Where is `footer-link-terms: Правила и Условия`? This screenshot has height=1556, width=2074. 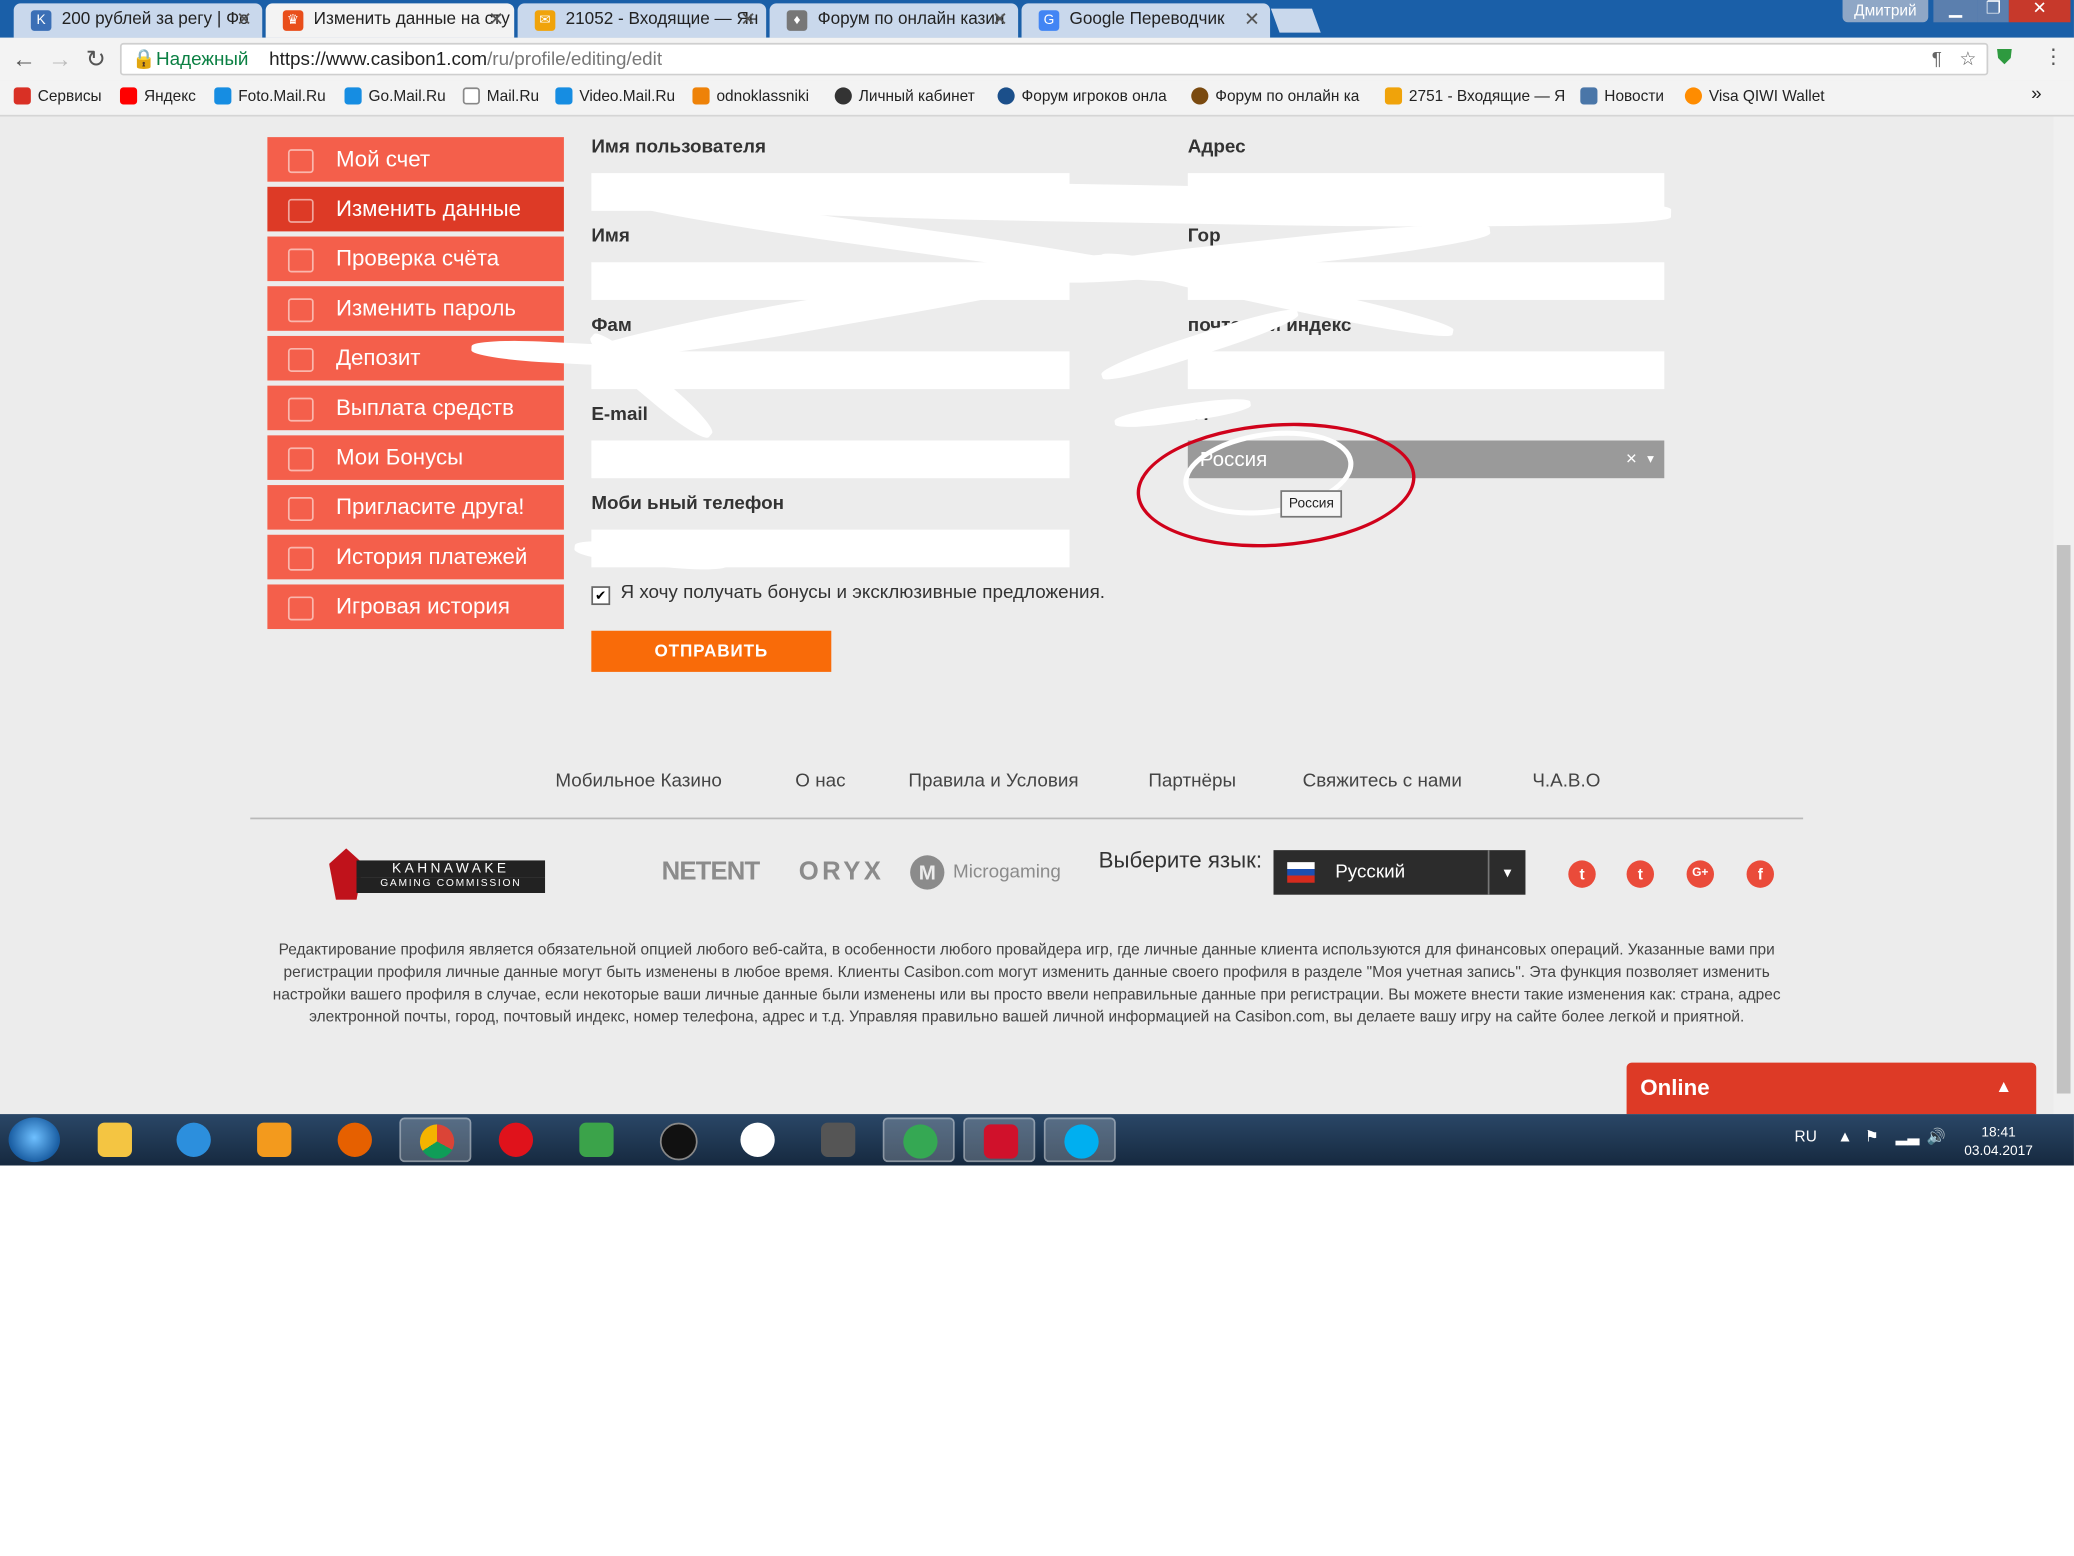 footer-link-terms: Правила и Условия is located at coordinates (993, 781).